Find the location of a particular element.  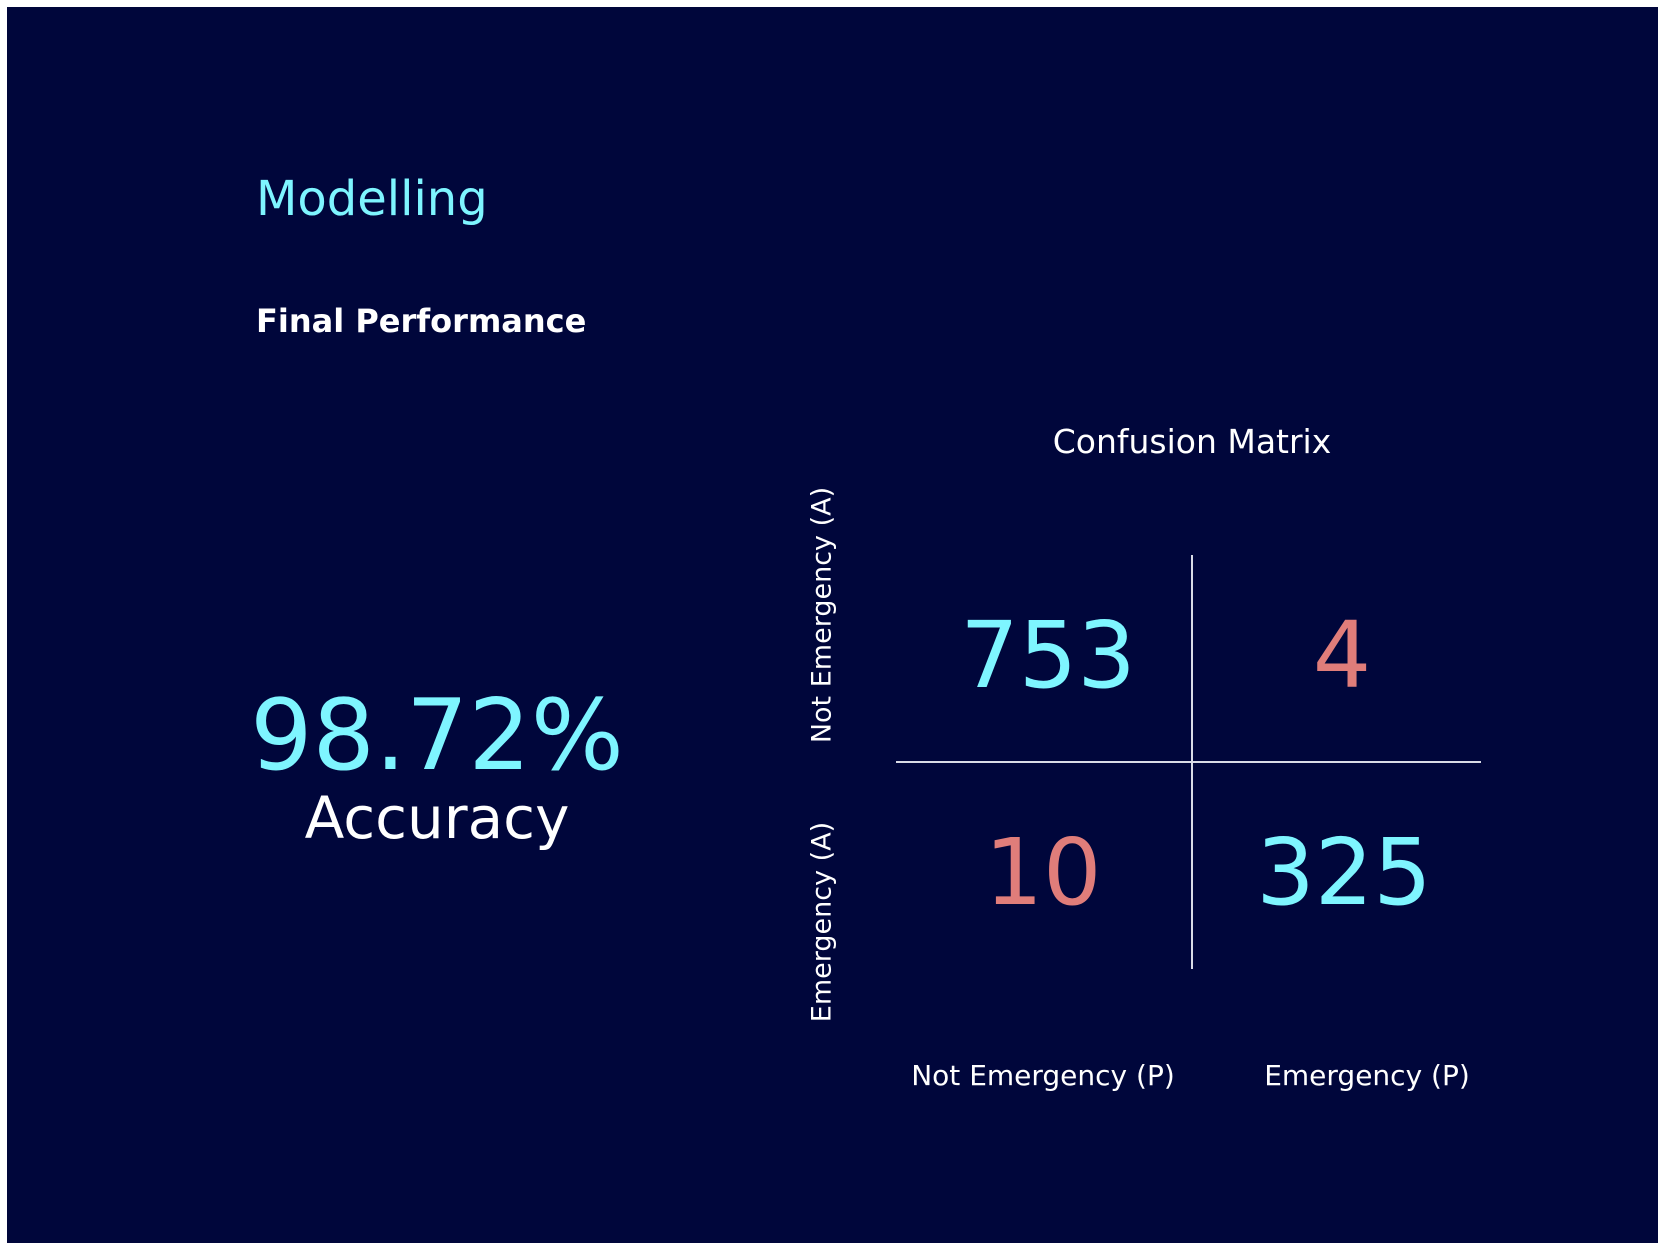

matrix-cell-false-negative: 10 is located at coordinates (1043, 872).